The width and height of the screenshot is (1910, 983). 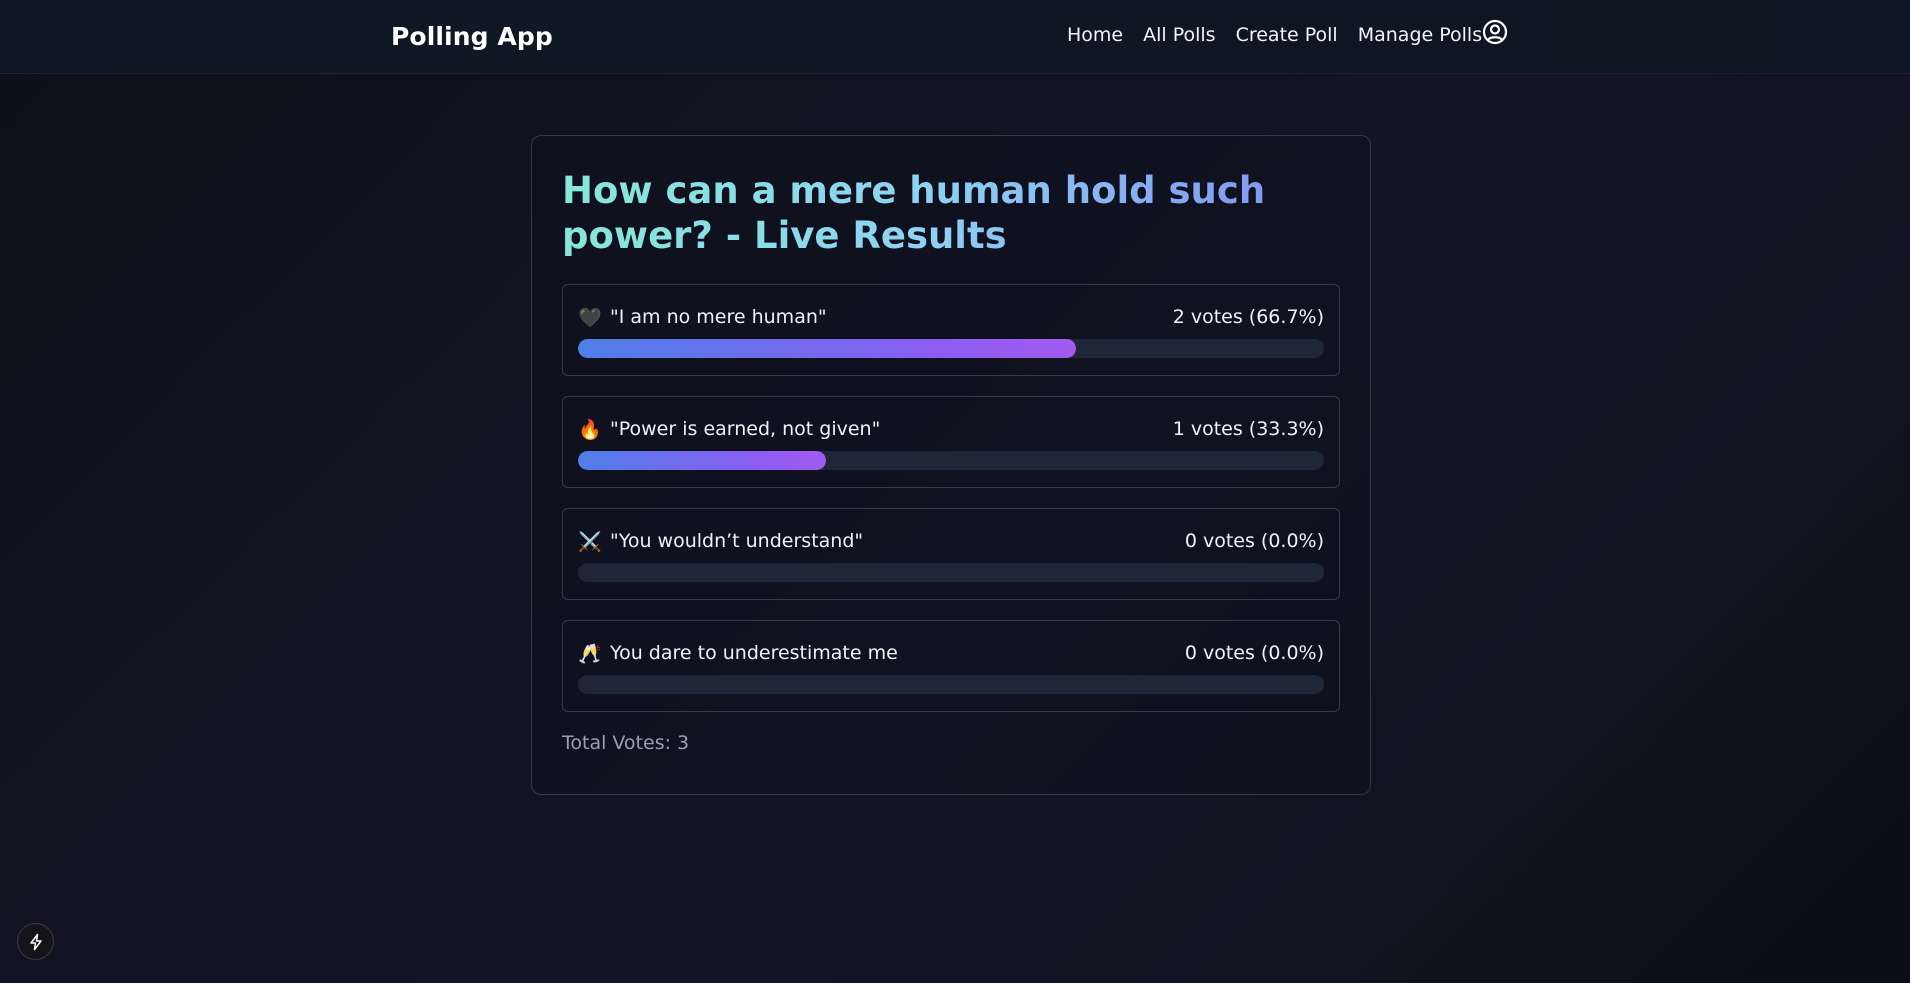 What do you see at coordinates (1095, 35) in the screenshot?
I see `nav-home: Home` at bounding box center [1095, 35].